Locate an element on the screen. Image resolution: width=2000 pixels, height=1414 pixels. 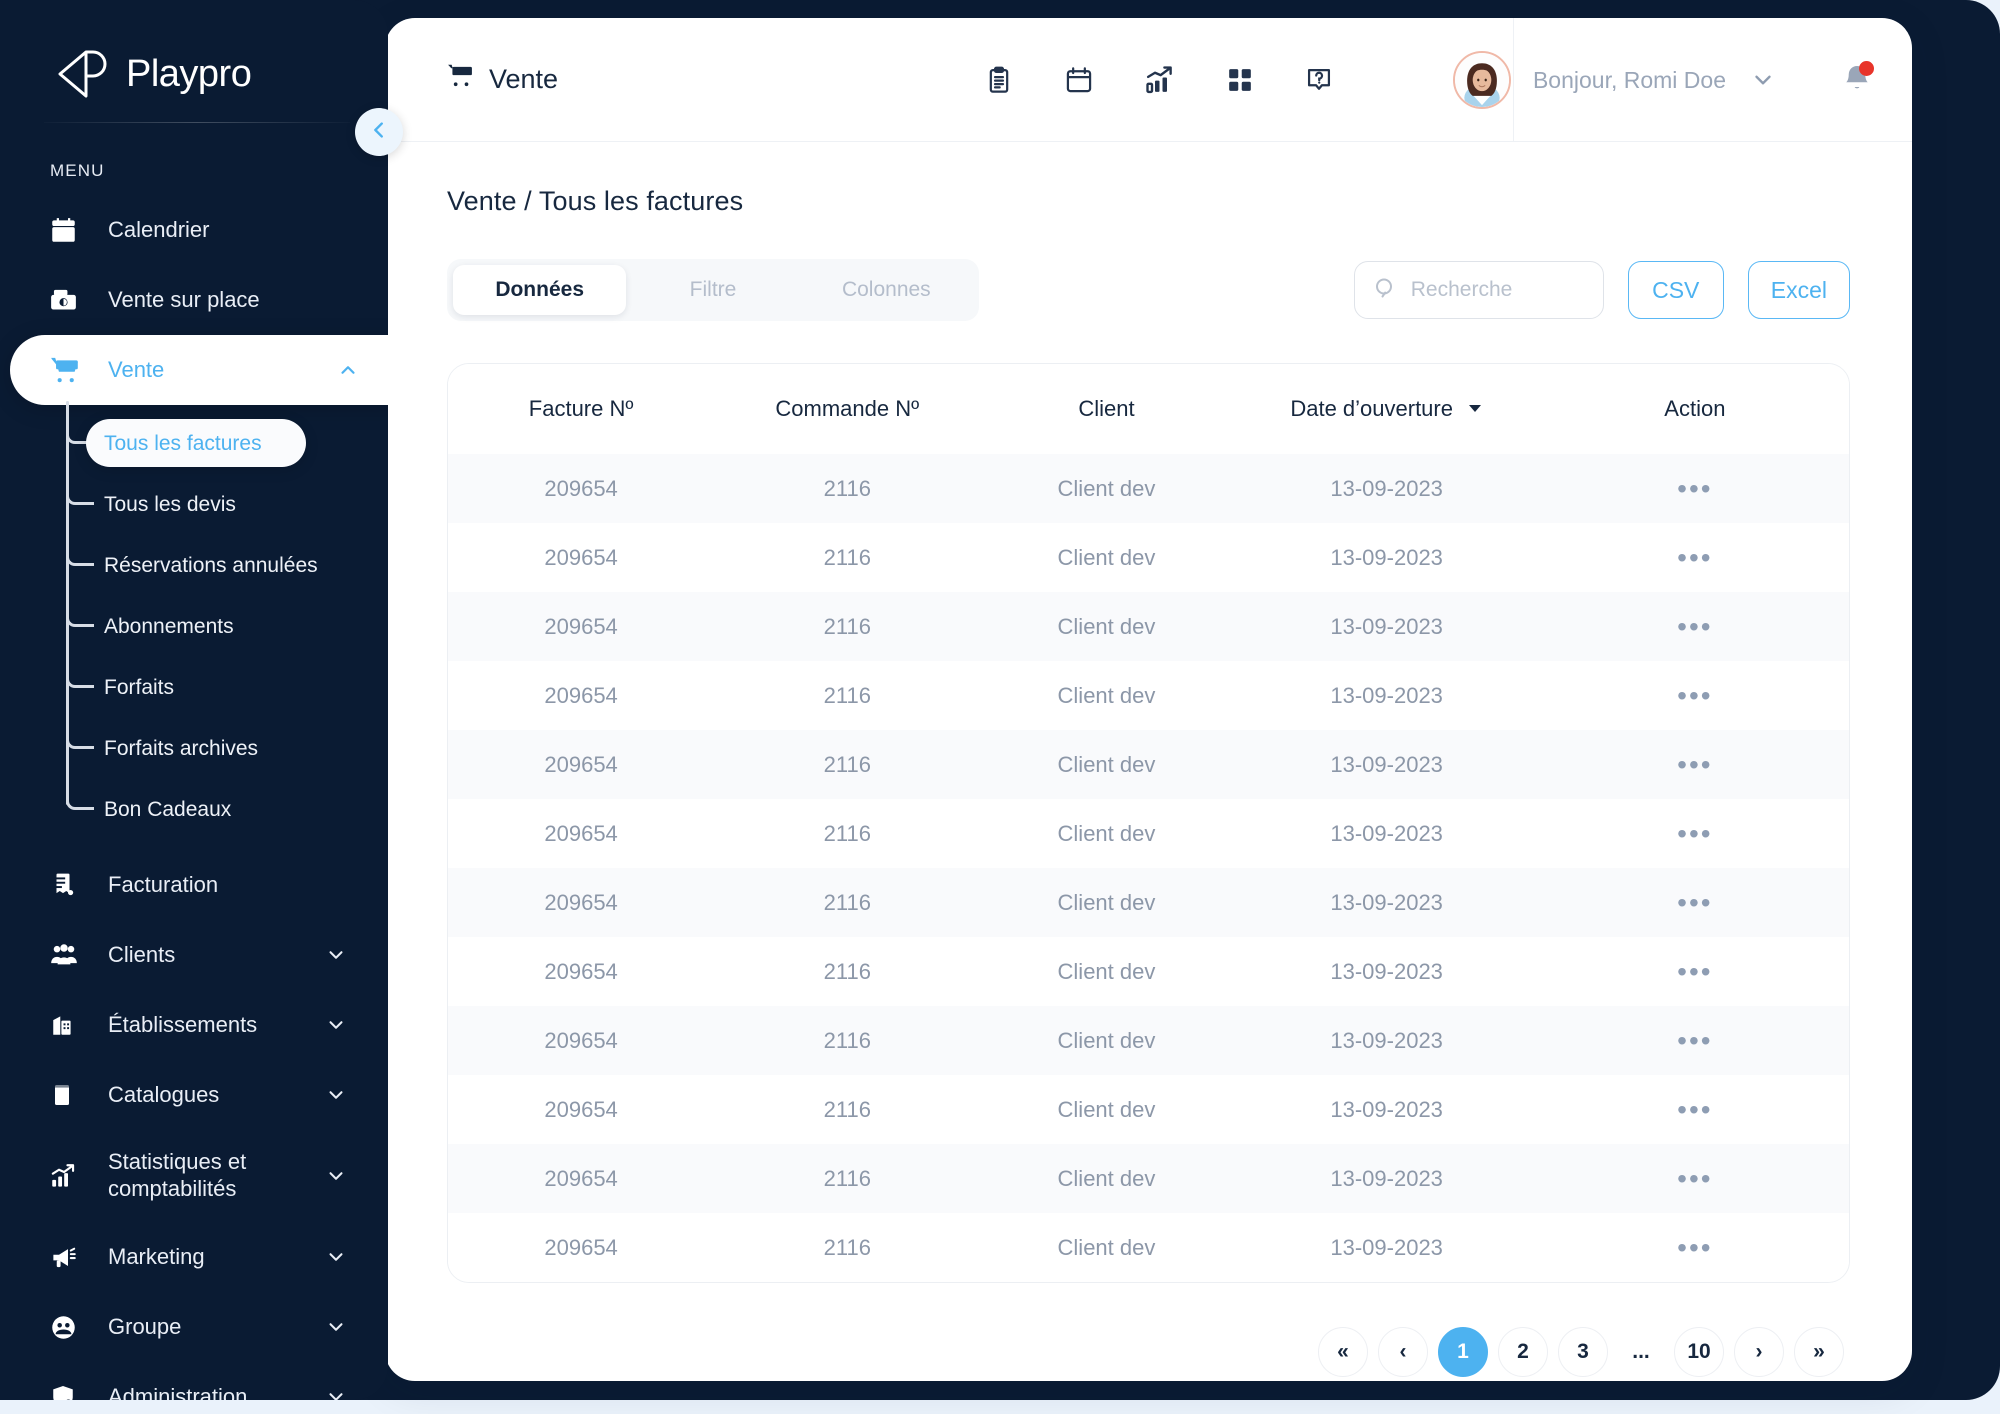
help-icon is located at coordinates (1319, 80).